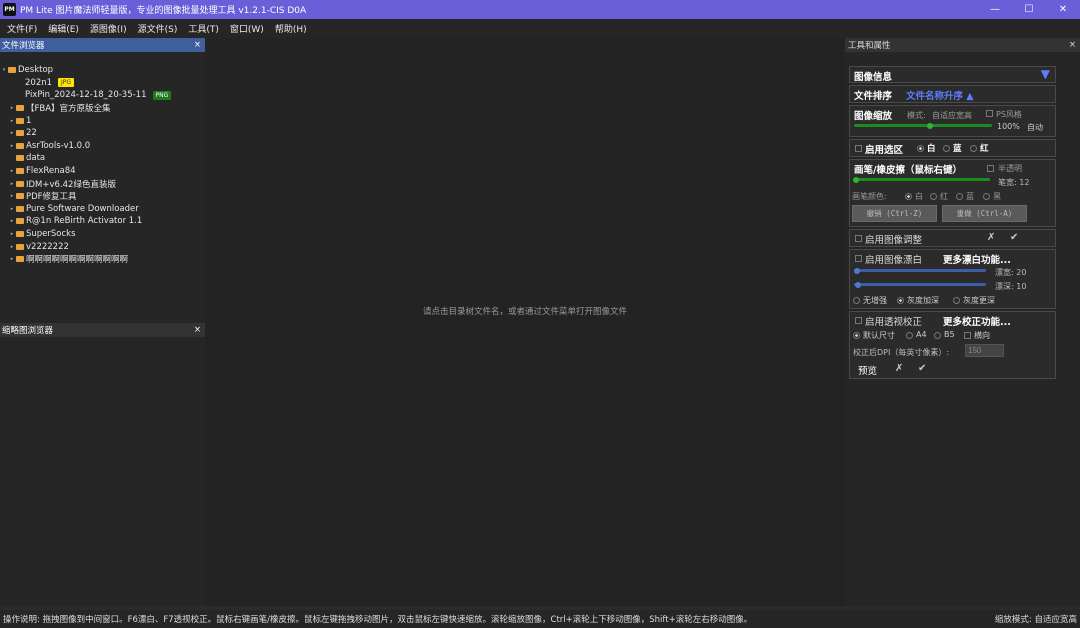  Describe the element at coordinates (908, 170) in the screenshot. I see `brush-label: 画笔/橡皮擦（鼠标右键）` at that location.